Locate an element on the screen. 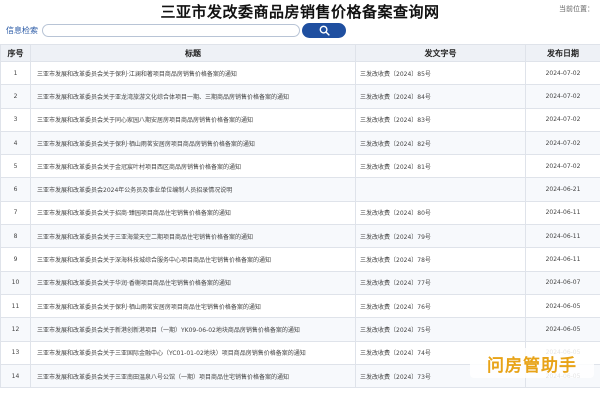 The height and width of the screenshot is (400, 600). row-number: 3 is located at coordinates (15, 119).